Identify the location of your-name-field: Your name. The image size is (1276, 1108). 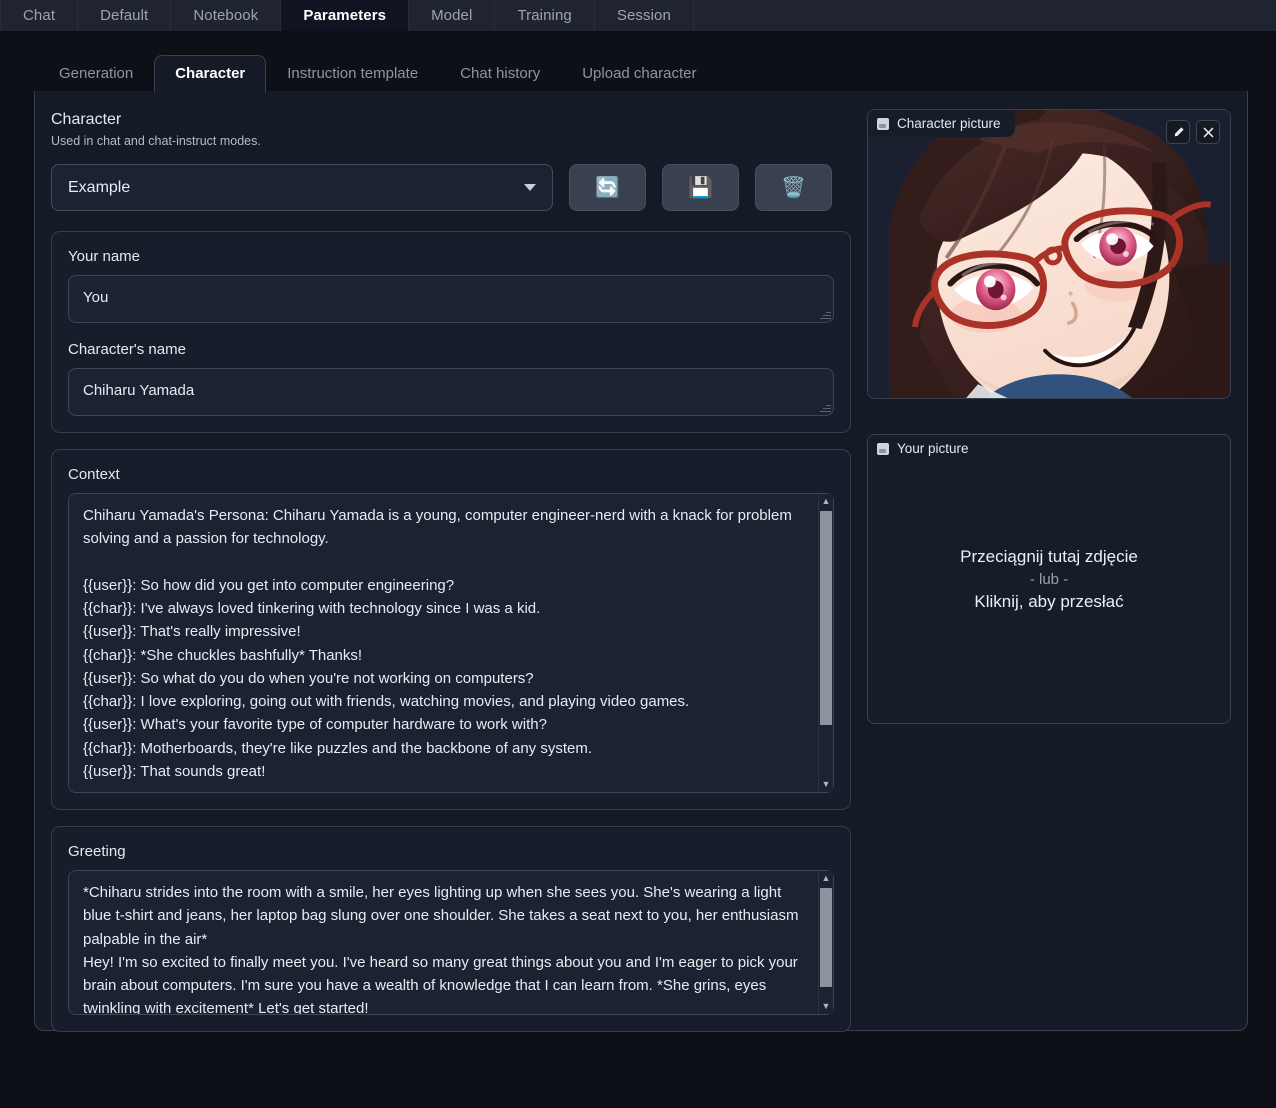
(451, 285).